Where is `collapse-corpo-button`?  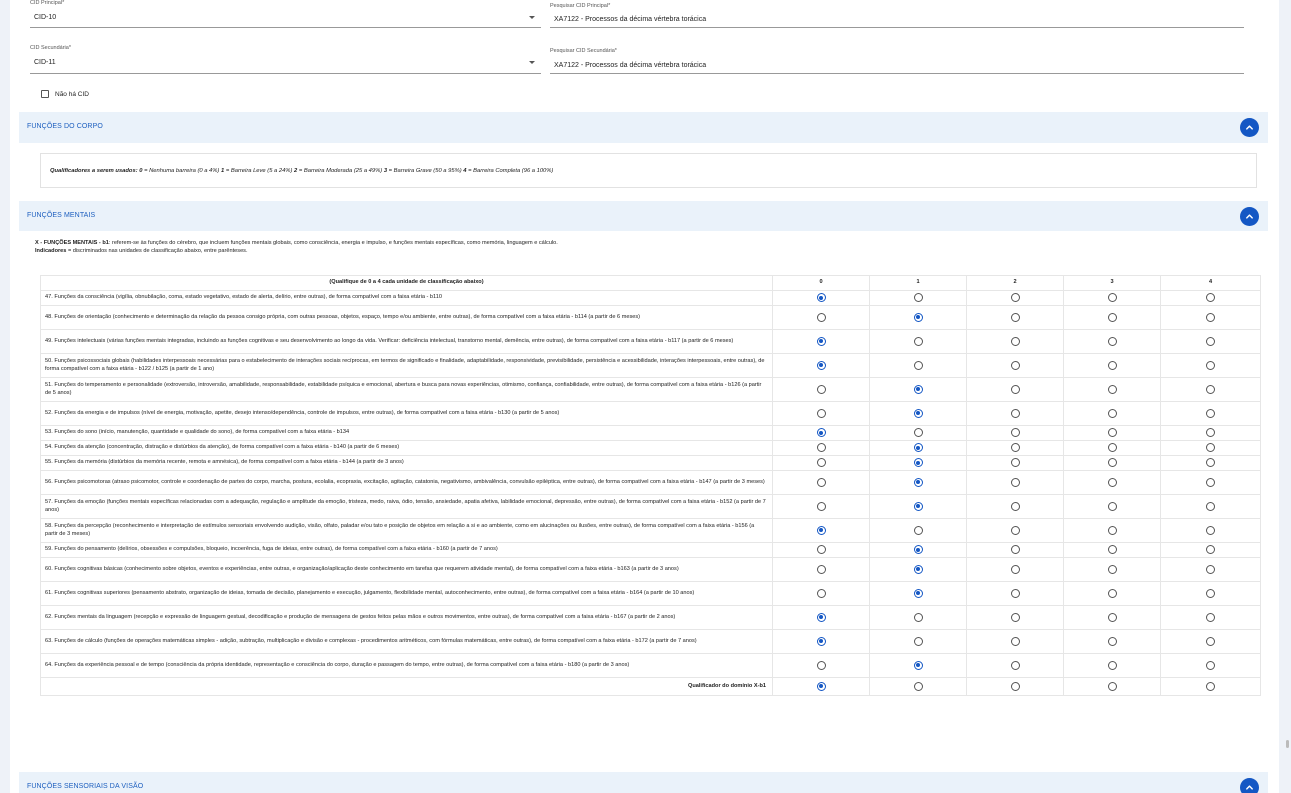 collapse-corpo-button is located at coordinates (1249, 127).